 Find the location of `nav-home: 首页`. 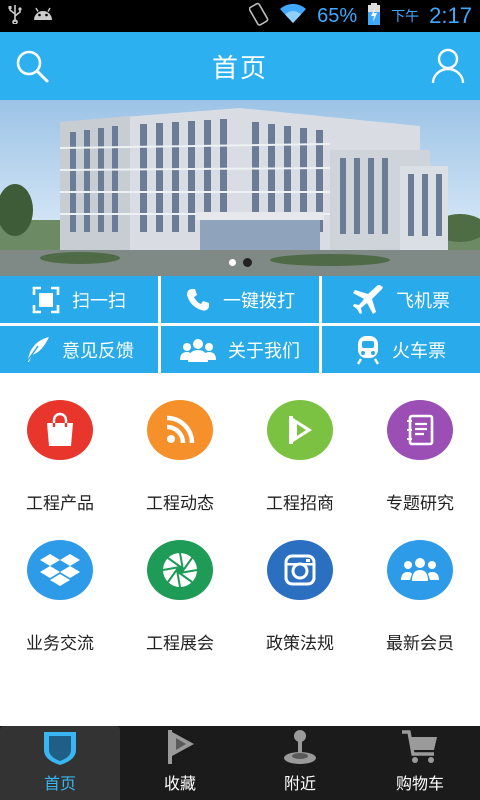

nav-home: 首页 is located at coordinates (60, 763).